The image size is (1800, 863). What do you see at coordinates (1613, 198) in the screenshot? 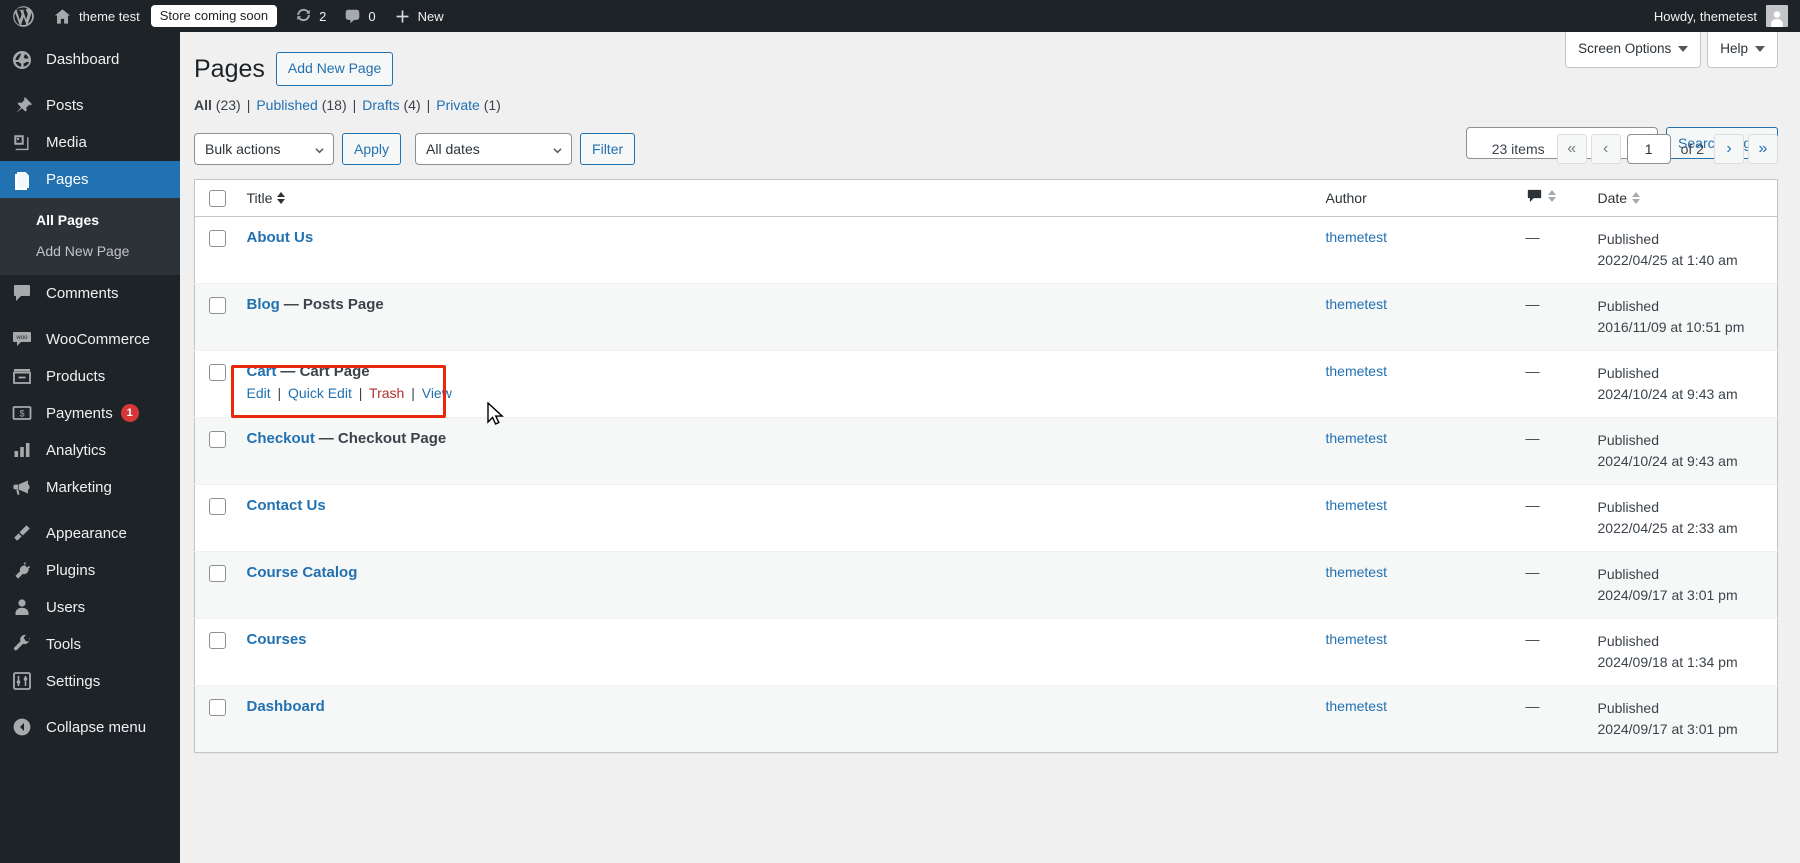
I see `sort-date-link: Date` at bounding box center [1613, 198].